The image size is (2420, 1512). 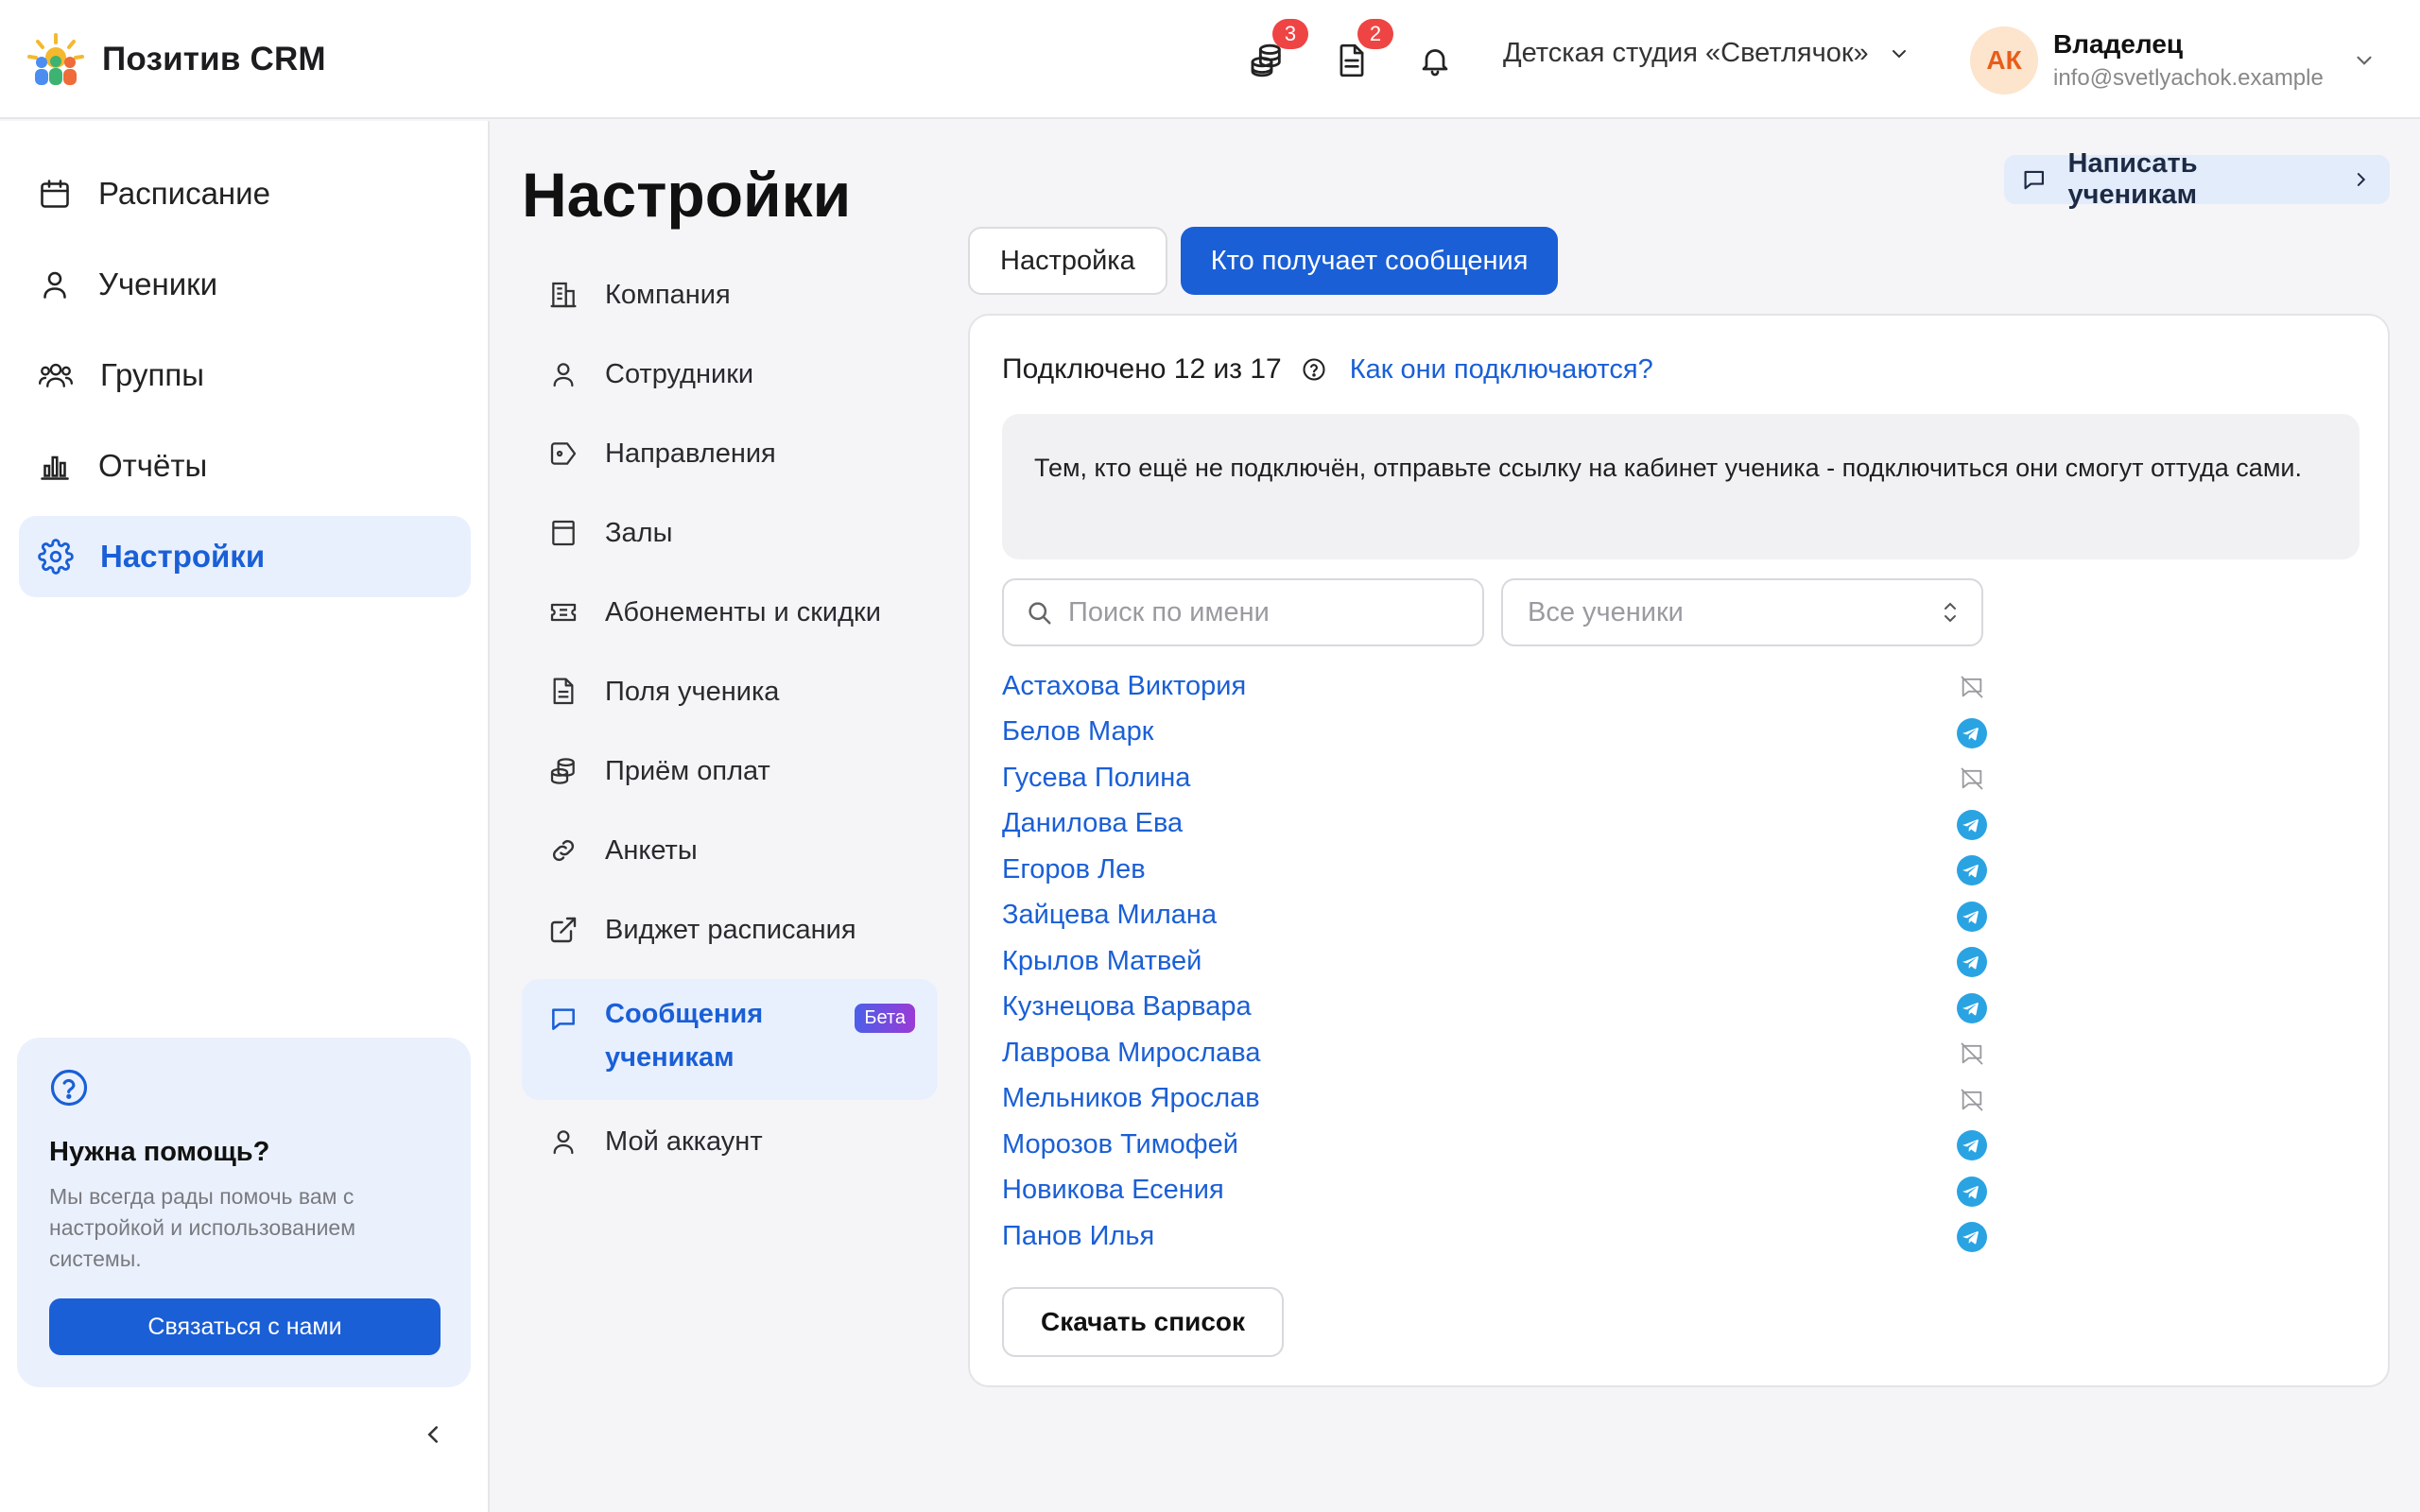 What do you see at coordinates (563, 930) in the screenshot?
I see `external-link-icon` at bounding box center [563, 930].